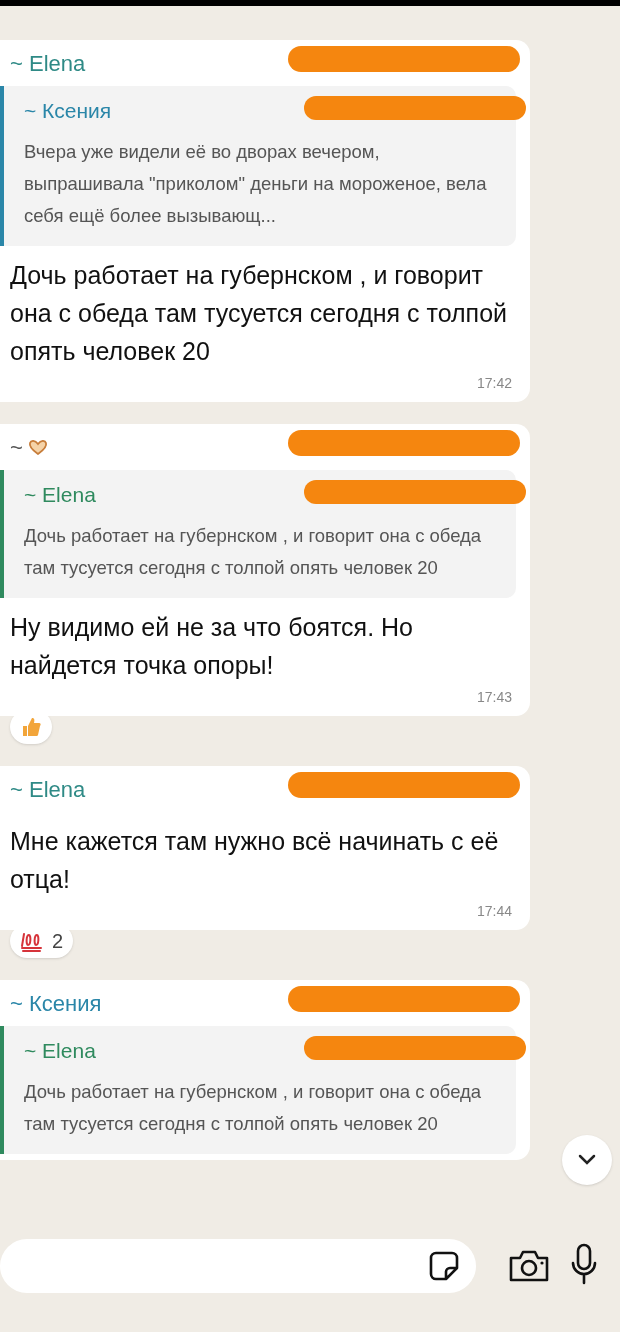 This screenshot has height=1332, width=620. I want to click on sticker-icon, so click(444, 1266).